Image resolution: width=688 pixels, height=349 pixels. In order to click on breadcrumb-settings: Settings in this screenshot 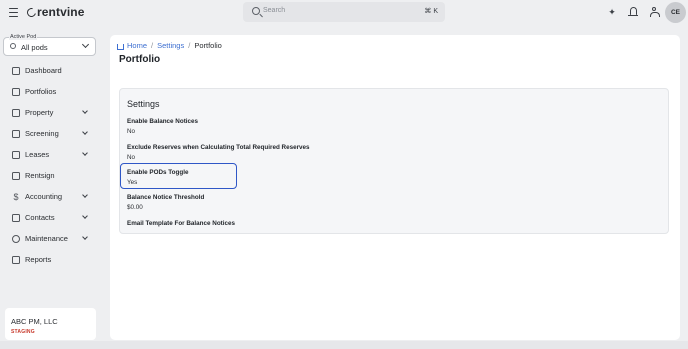, I will do `click(170, 45)`.